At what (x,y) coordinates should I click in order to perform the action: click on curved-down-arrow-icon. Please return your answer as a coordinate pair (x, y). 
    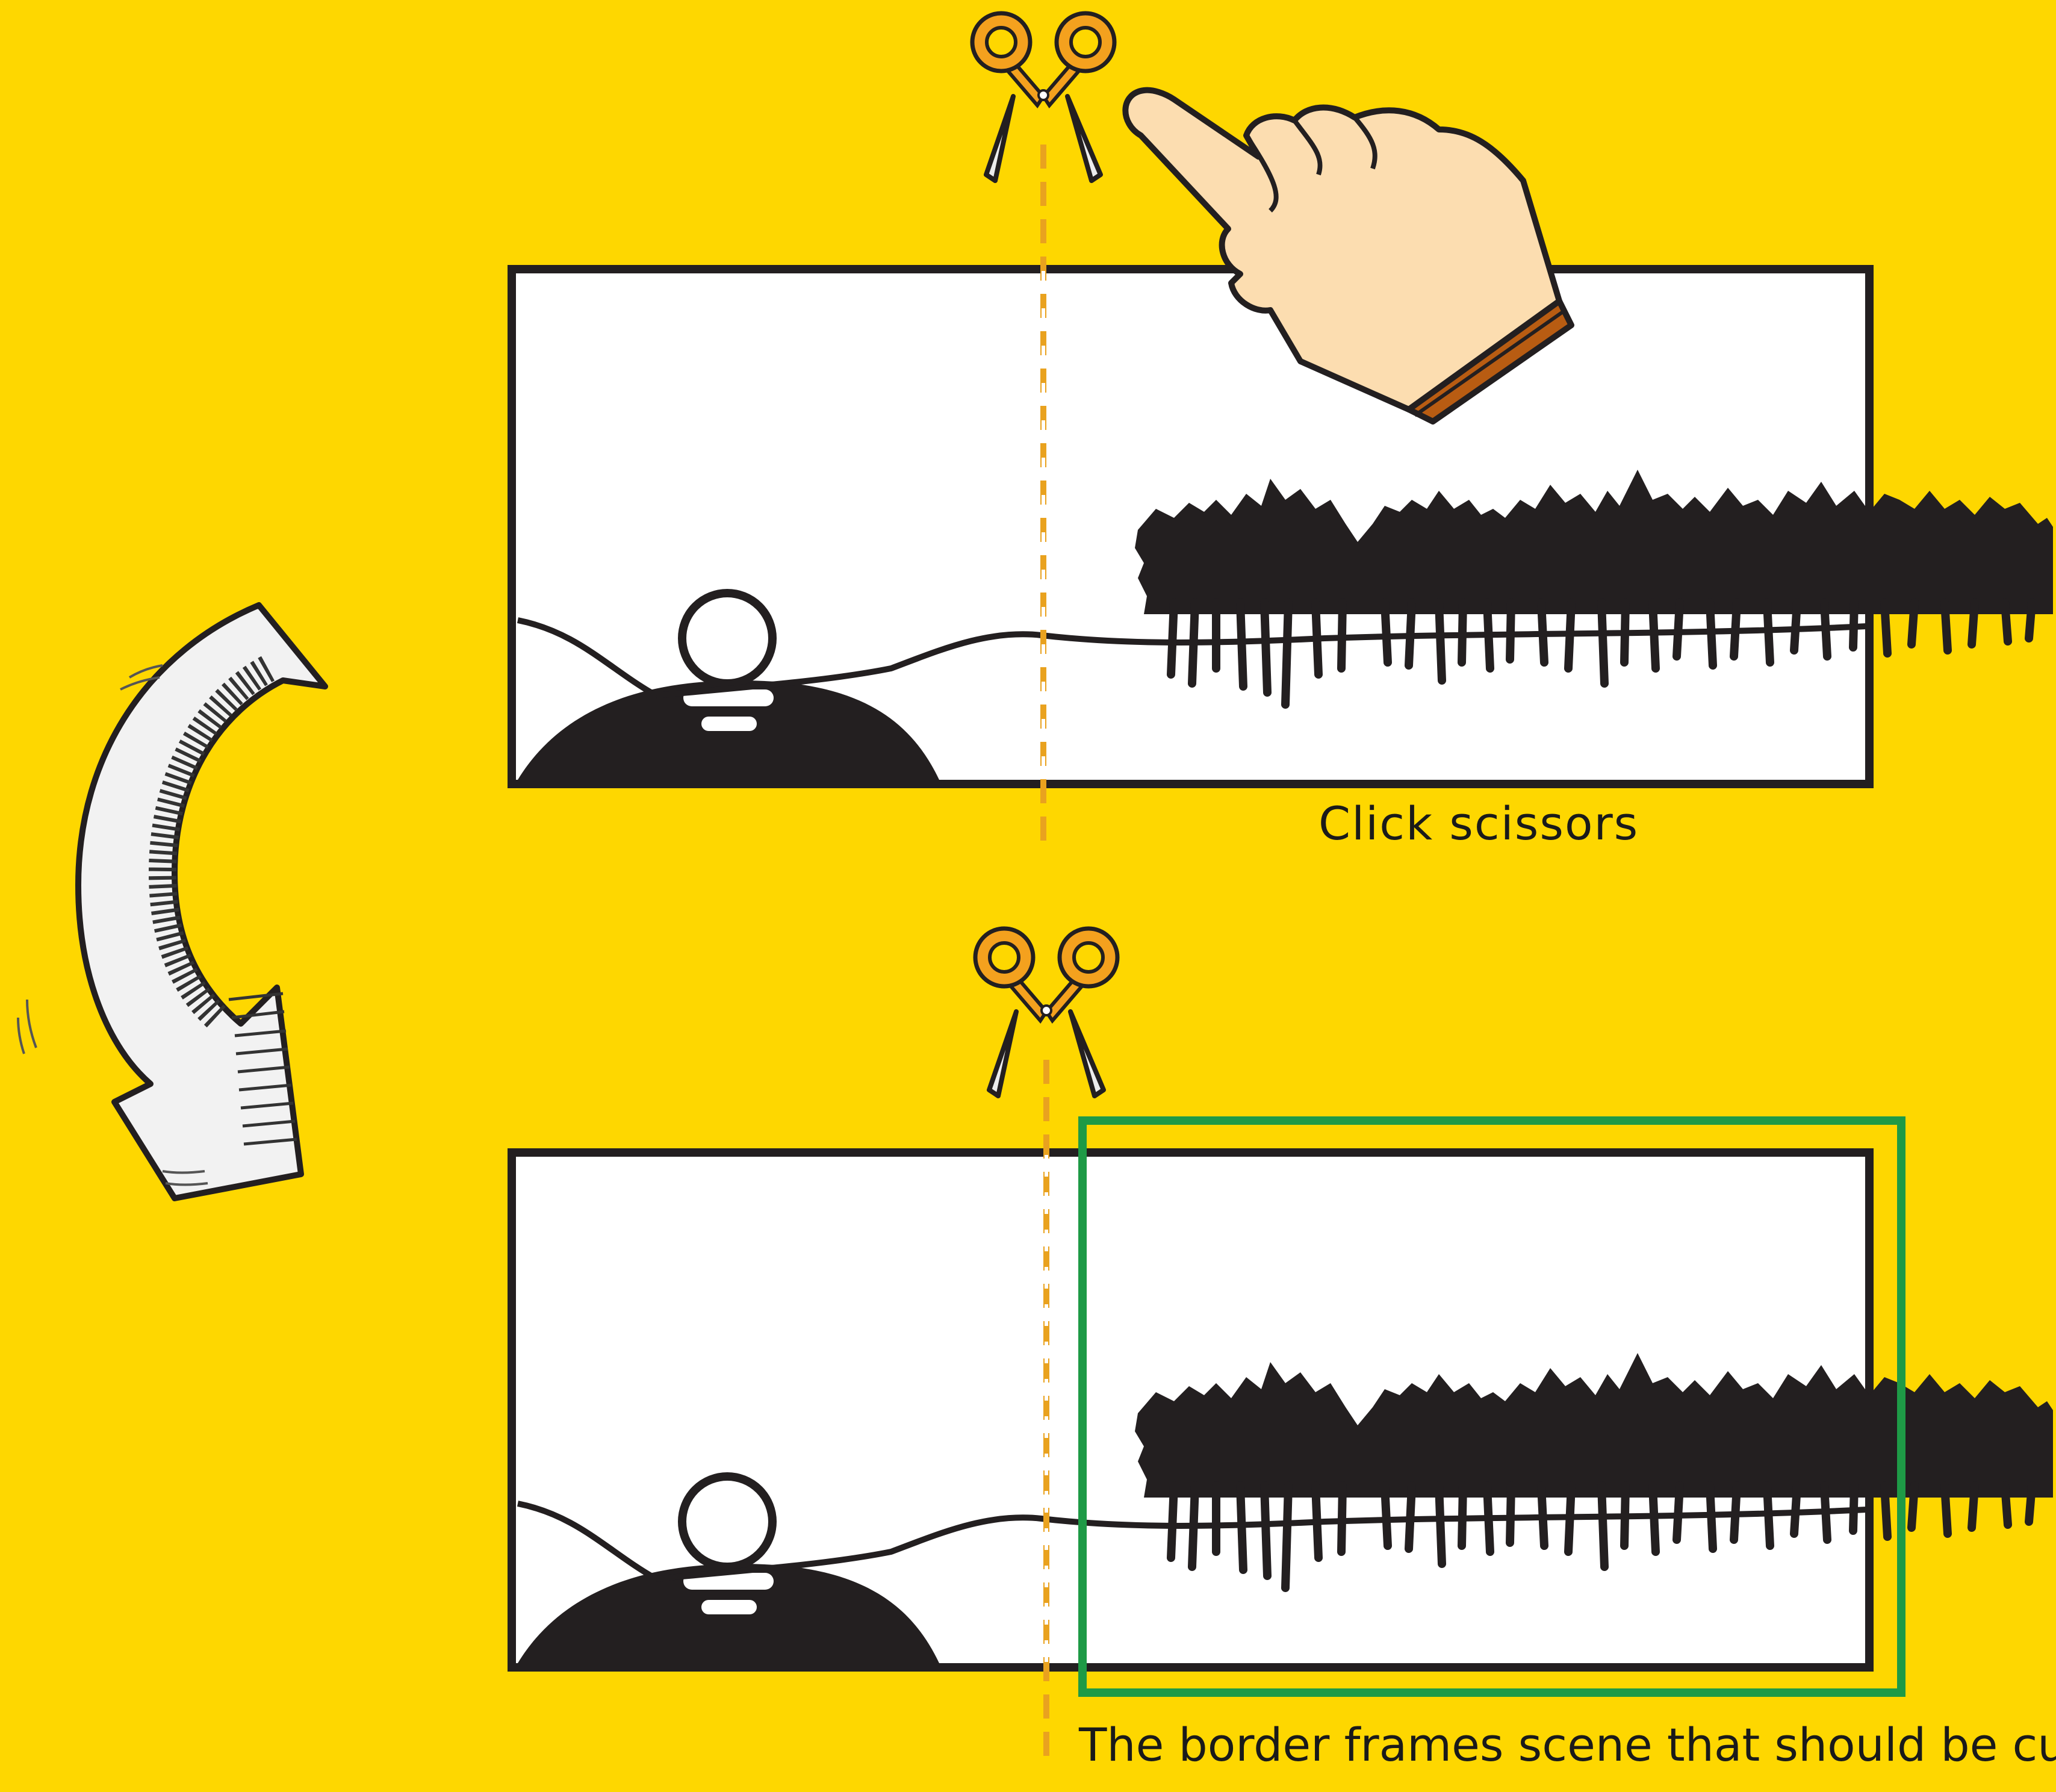
    Looking at the image, I should click on (172, 902).